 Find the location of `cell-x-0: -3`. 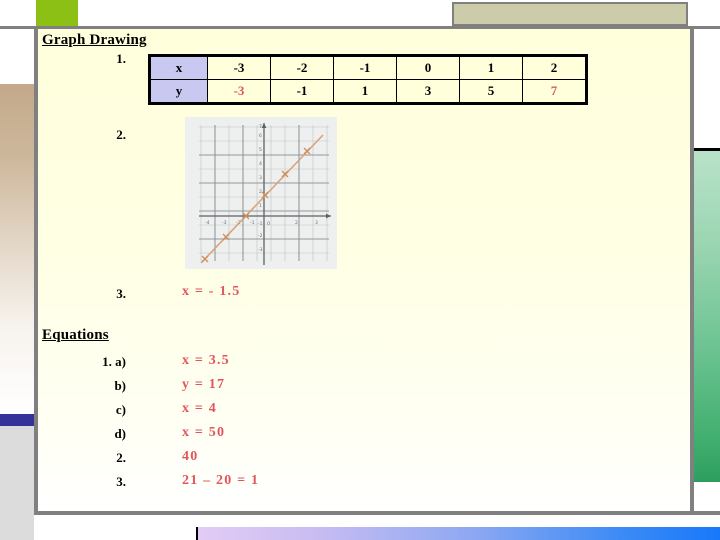

cell-x-0: -3 is located at coordinates (239, 67).